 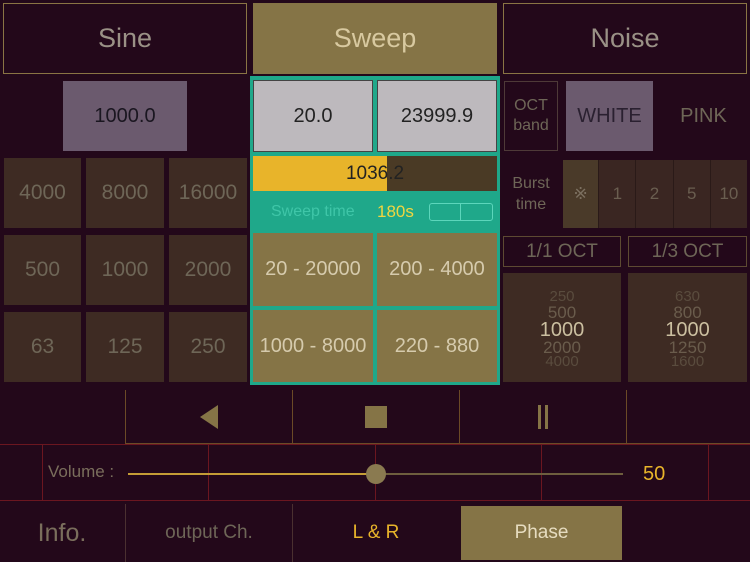 I want to click on sine-preset-button: 4000, so click(x=42, y=193).